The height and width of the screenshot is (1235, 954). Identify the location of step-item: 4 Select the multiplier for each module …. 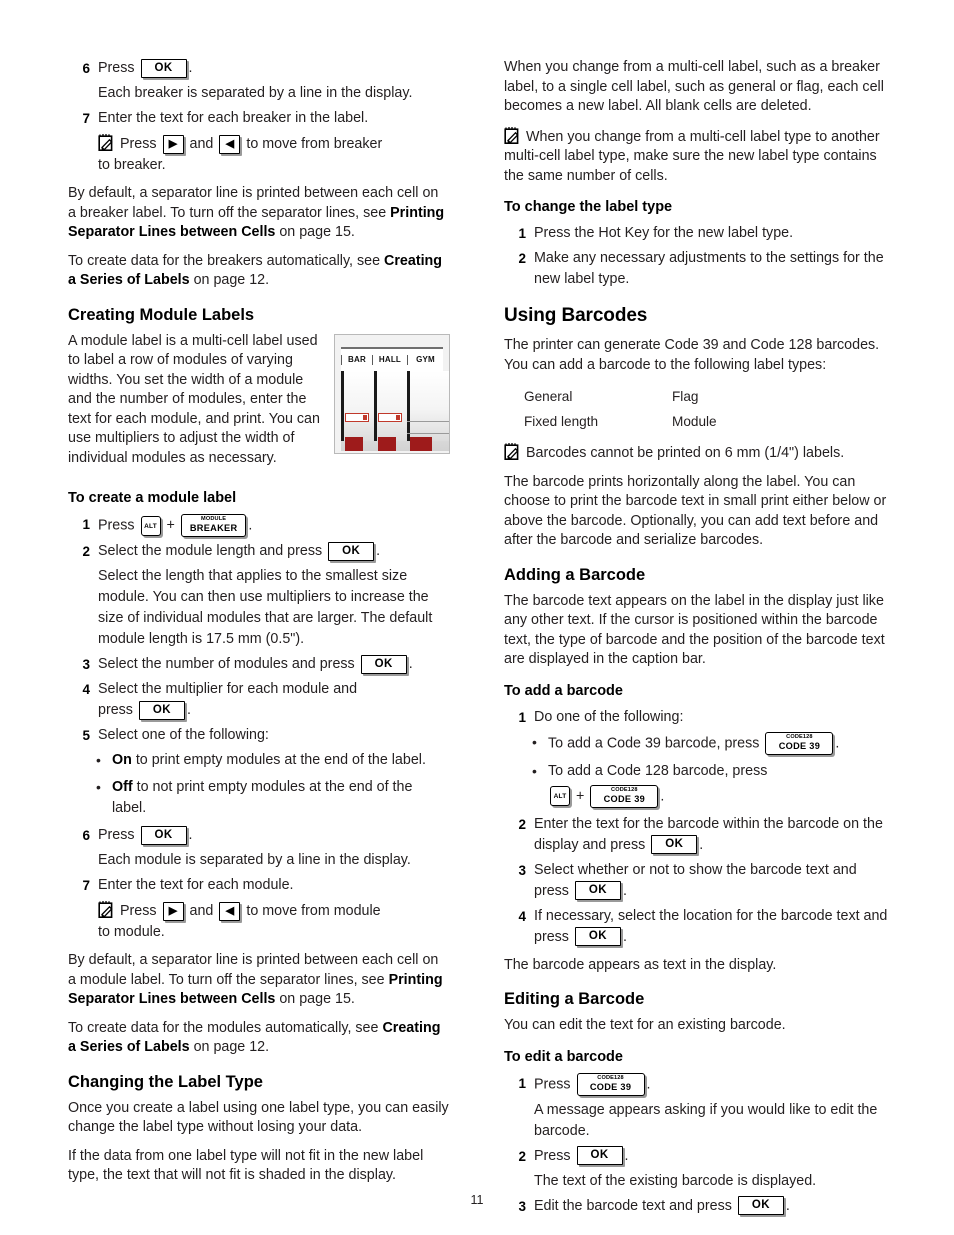
(259, 700).